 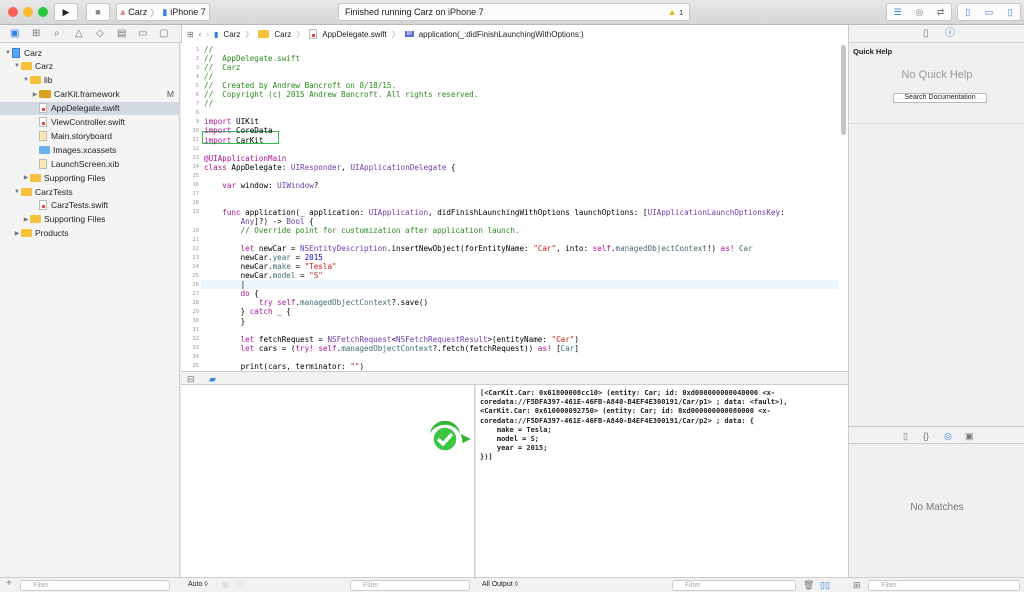 I want to click on related-items-icon: ⊞, so click(x=190, y=34).